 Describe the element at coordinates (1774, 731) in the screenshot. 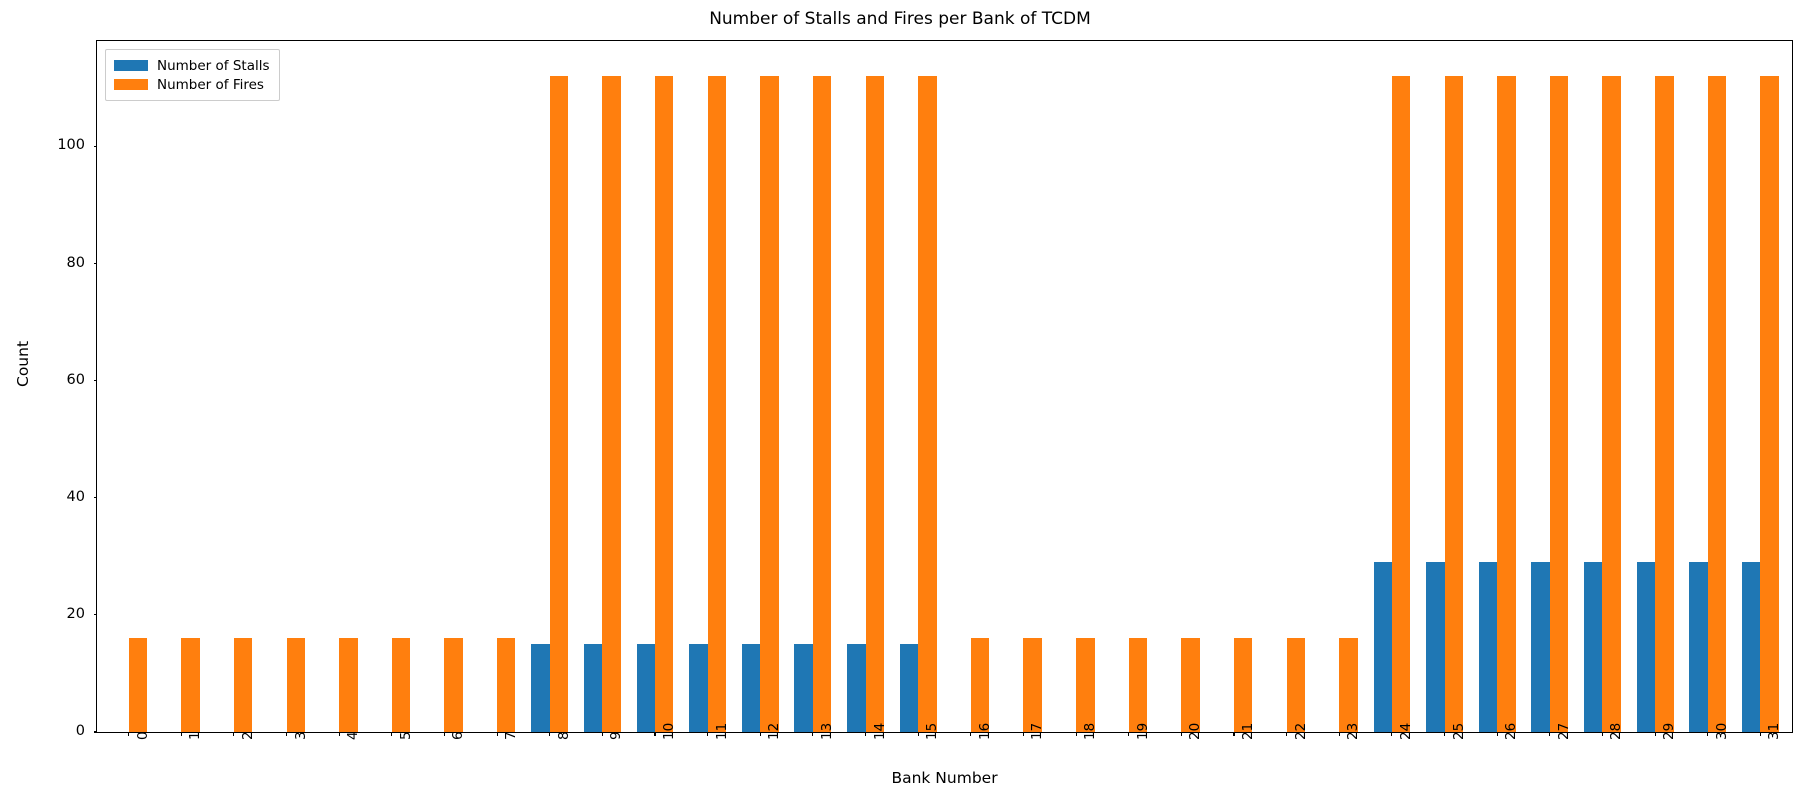

I see `x-tick-label-31: 31` at that location.